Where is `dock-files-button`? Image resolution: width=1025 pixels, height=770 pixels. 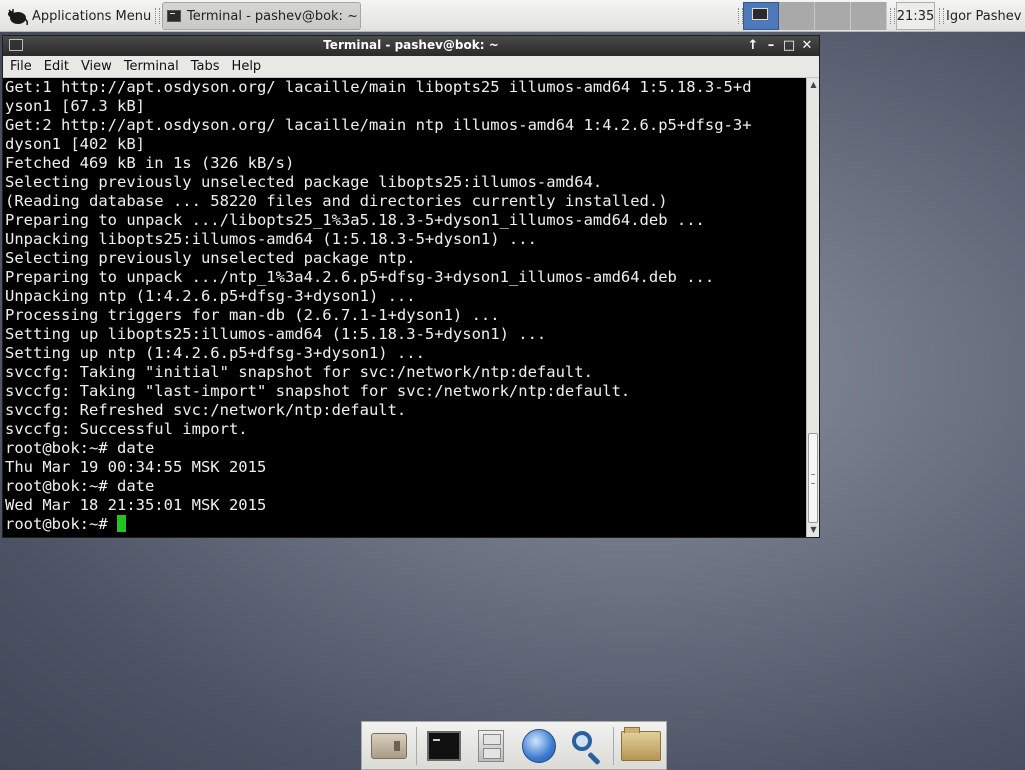 dock-files-button is located at coordinates (491, 746).